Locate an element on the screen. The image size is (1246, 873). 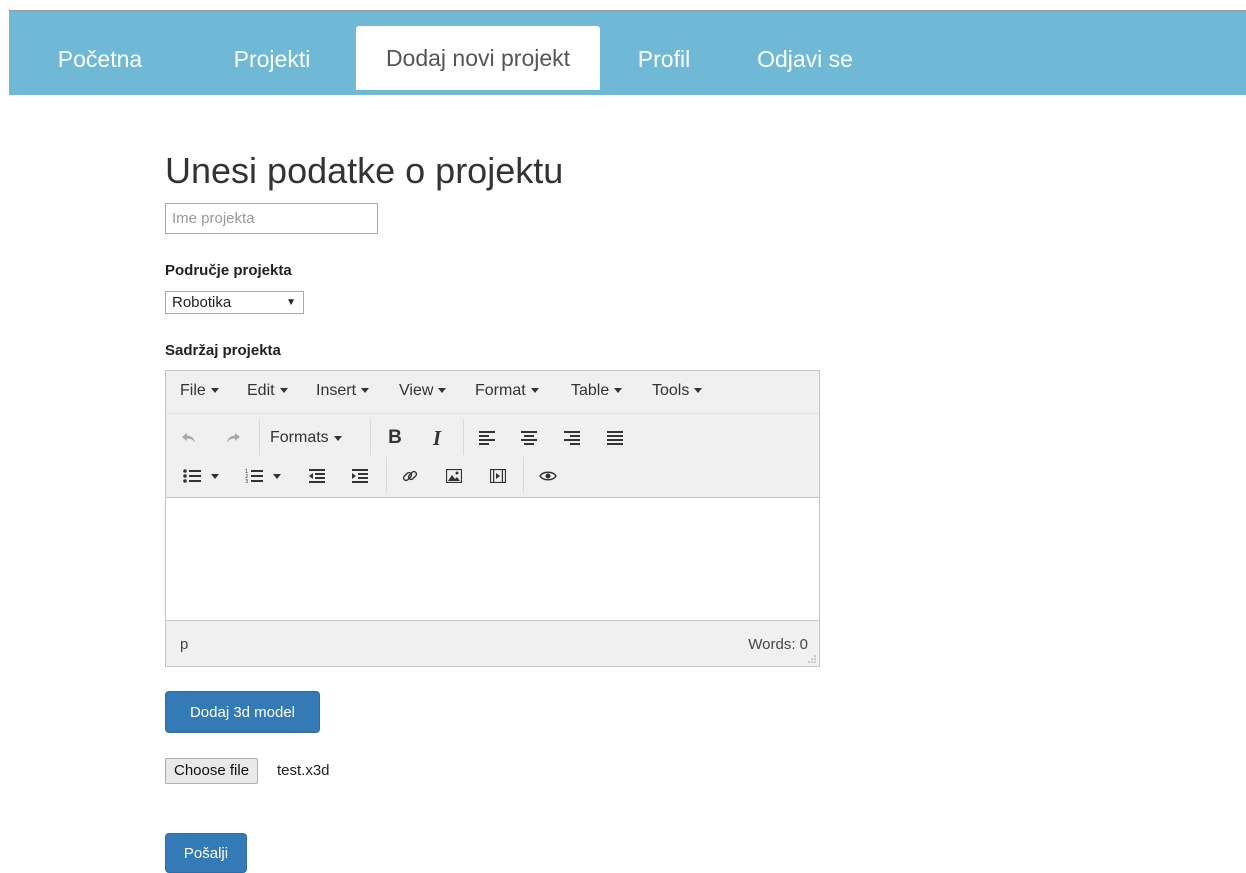
menu-file: File is located at coordinates (199, 391).